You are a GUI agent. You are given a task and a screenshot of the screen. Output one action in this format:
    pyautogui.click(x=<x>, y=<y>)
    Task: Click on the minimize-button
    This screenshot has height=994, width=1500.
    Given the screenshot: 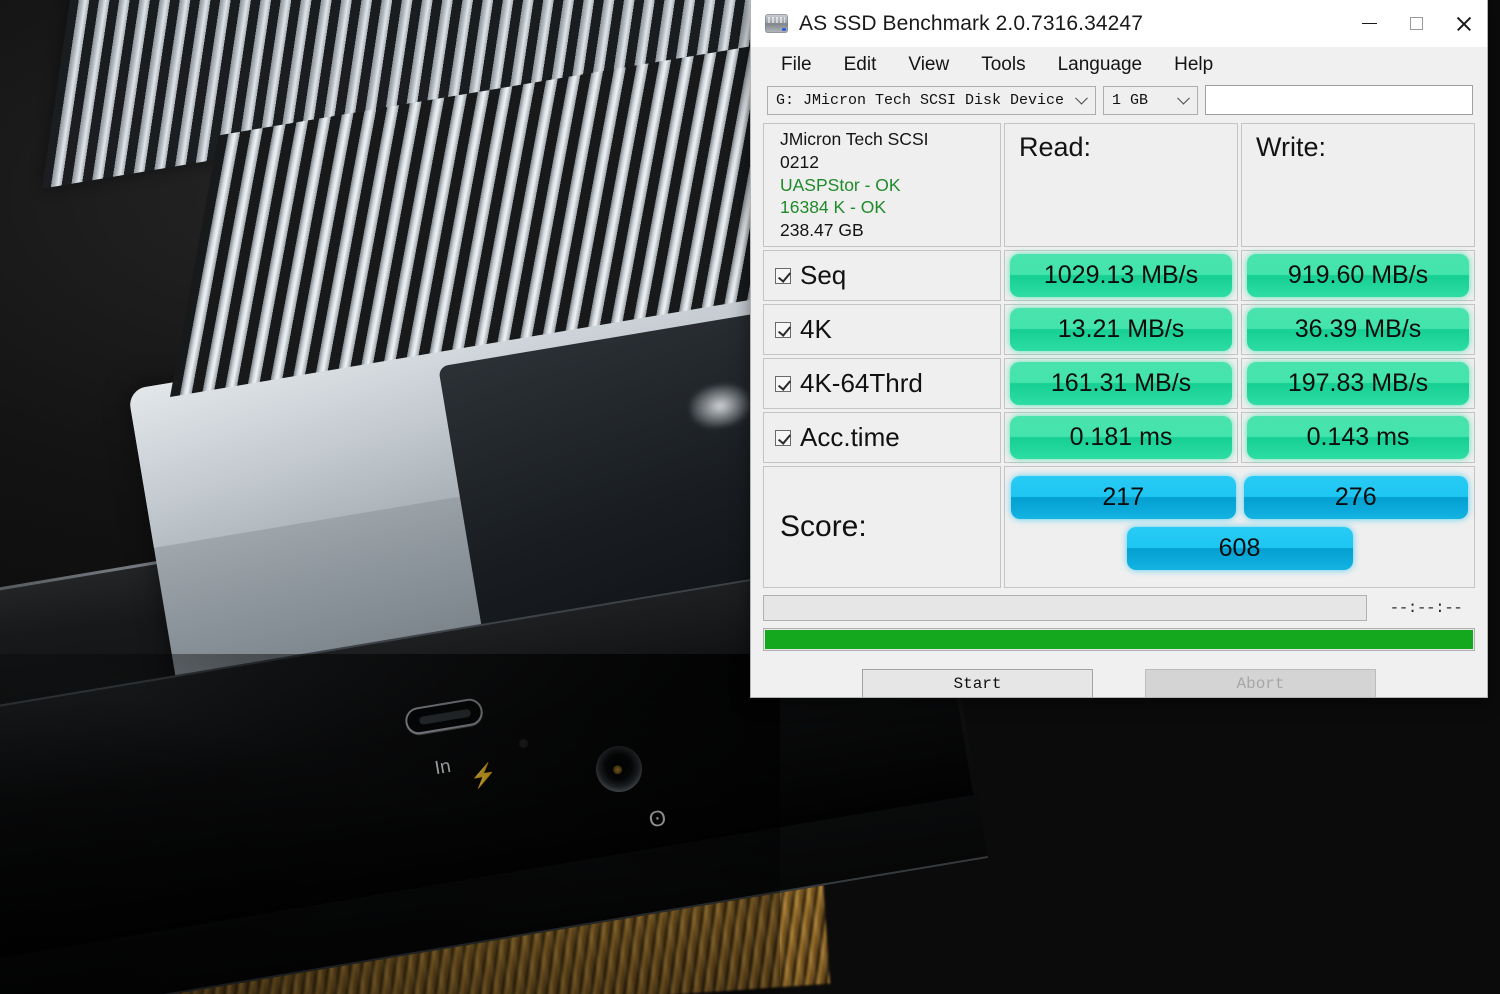 What is the action you would take?
    pyautogui.click(x=1369, y=23)
    